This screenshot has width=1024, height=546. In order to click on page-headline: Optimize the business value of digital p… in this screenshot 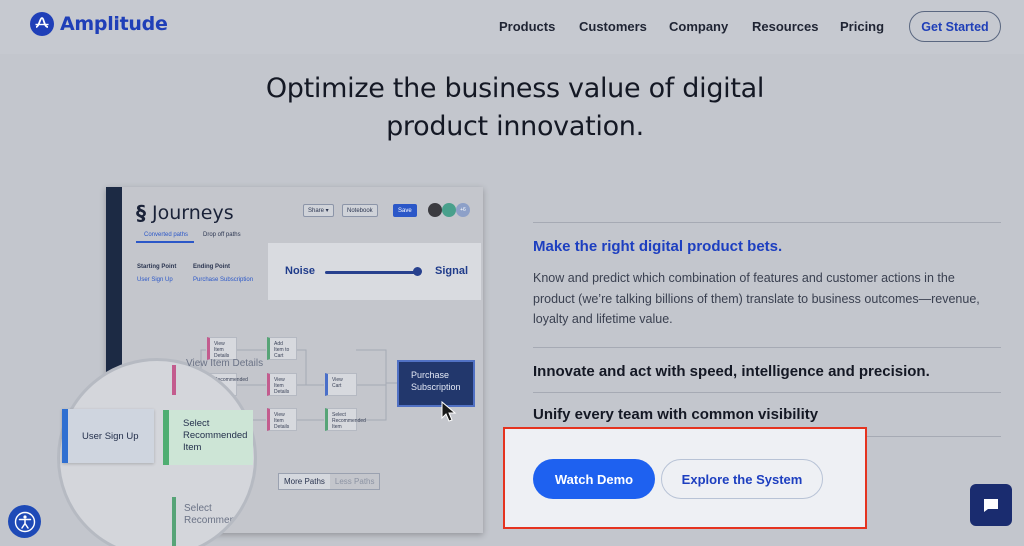, I will do `click(515, 108)`.